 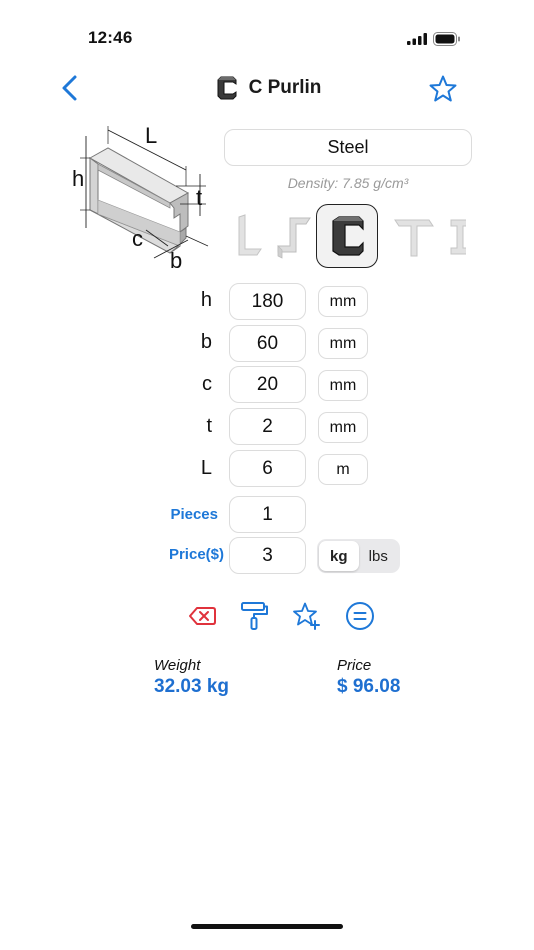 What do you see at coordinates (206, 342) in the screenshot?
I see `label-b: b` at bounding box center [206, 342].